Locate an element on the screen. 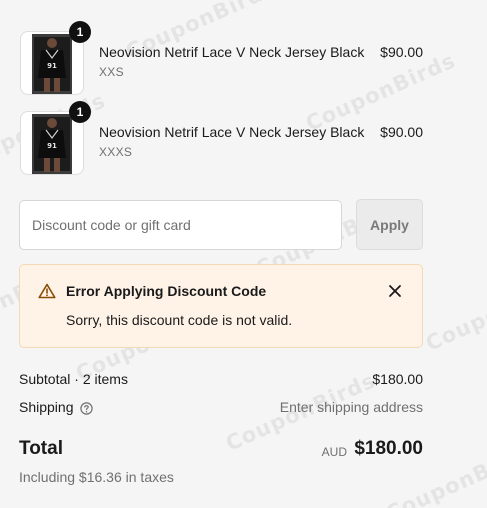 This screenshot has height=508, width=487. subtotal-value: $180.00 is located at coordinates (397, 379).